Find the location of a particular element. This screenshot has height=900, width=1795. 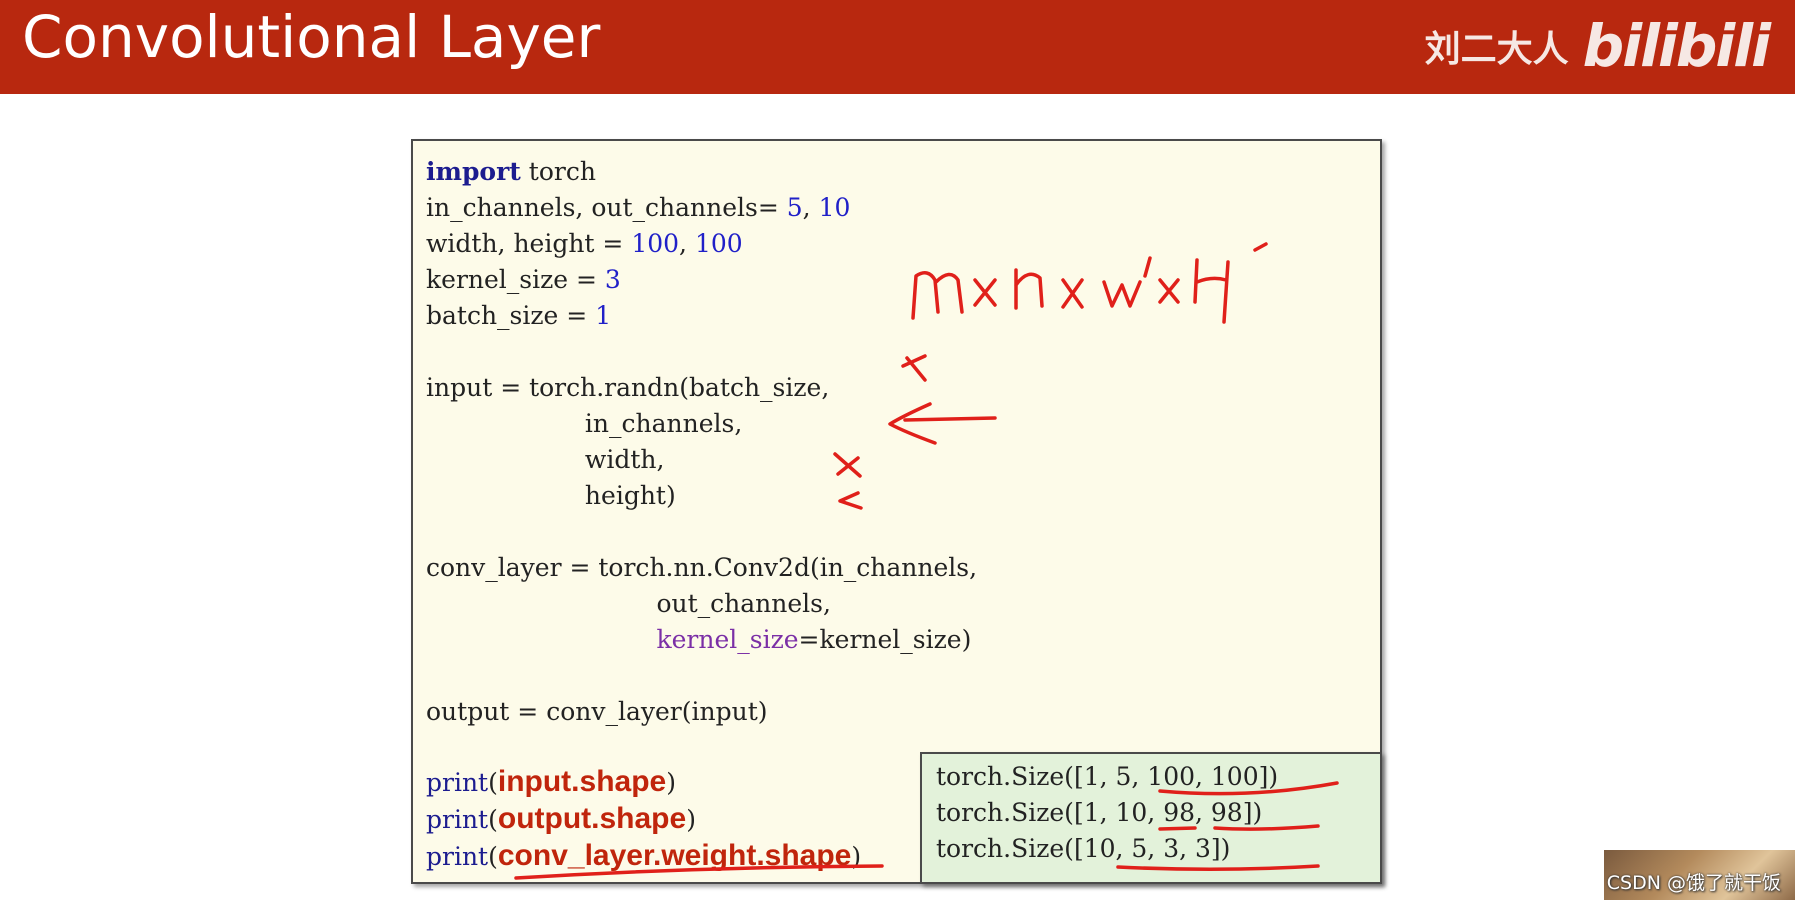

code-output-line: output = conv_layer(input) is located at coordinates (597, 712).